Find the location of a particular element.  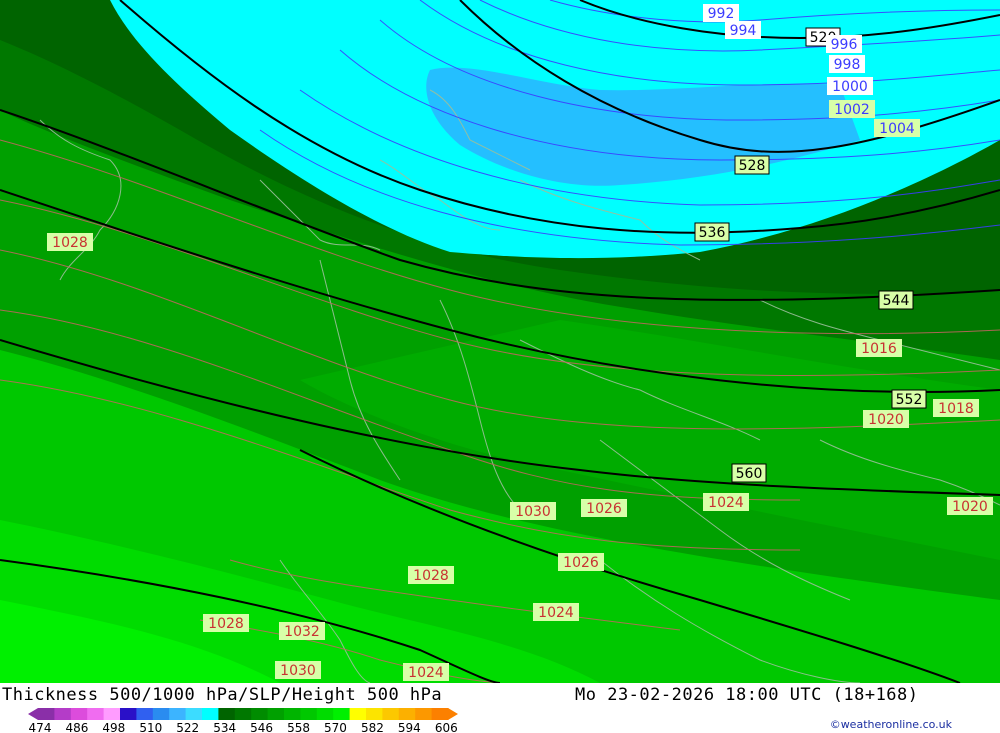

pressure-label-1000: 1000 is located at coordinates (850, 86).